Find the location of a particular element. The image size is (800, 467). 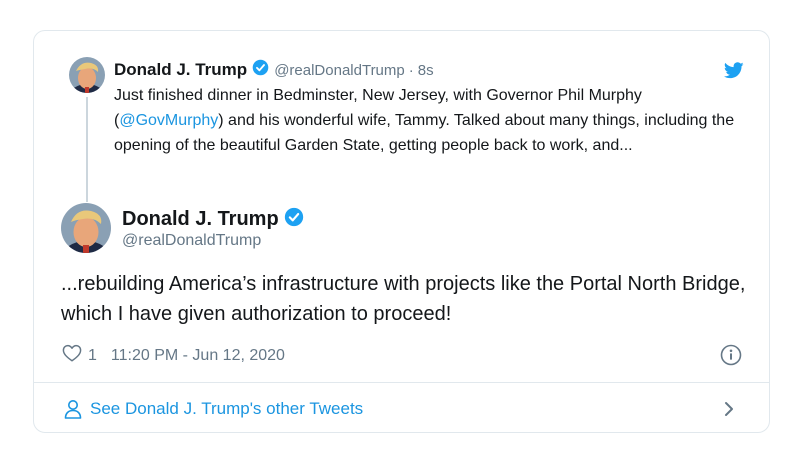

heart-icon is located at coordinates (75, 355).